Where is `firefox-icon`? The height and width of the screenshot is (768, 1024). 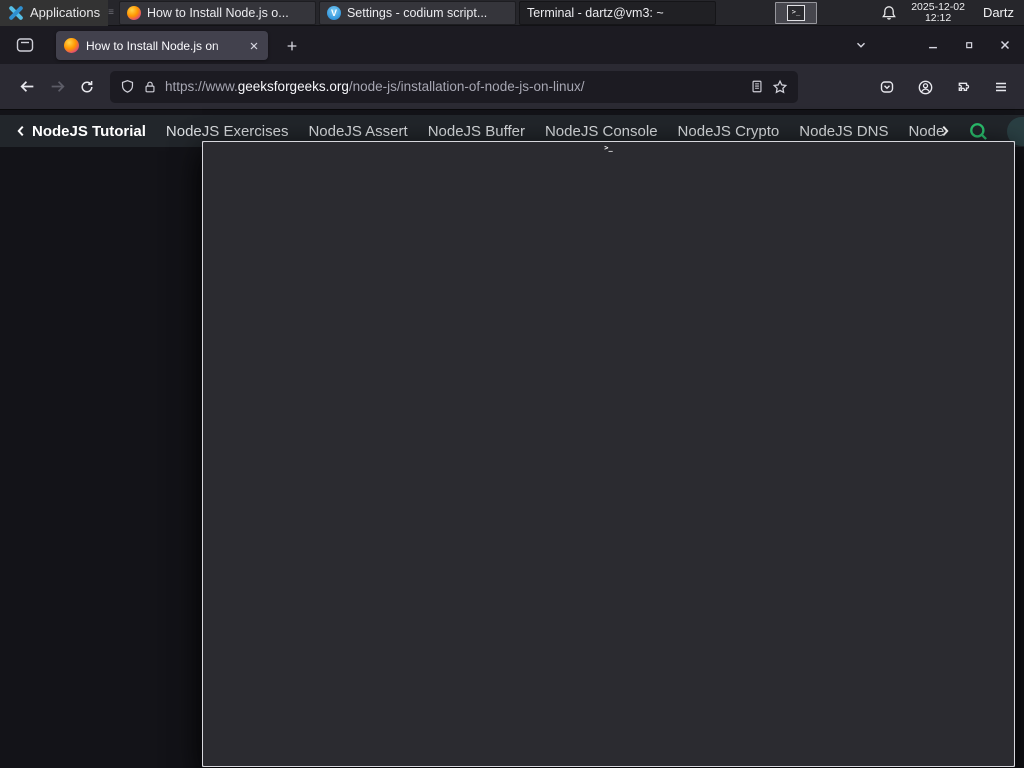
firefox-icon is located at coordinates (133, 12).